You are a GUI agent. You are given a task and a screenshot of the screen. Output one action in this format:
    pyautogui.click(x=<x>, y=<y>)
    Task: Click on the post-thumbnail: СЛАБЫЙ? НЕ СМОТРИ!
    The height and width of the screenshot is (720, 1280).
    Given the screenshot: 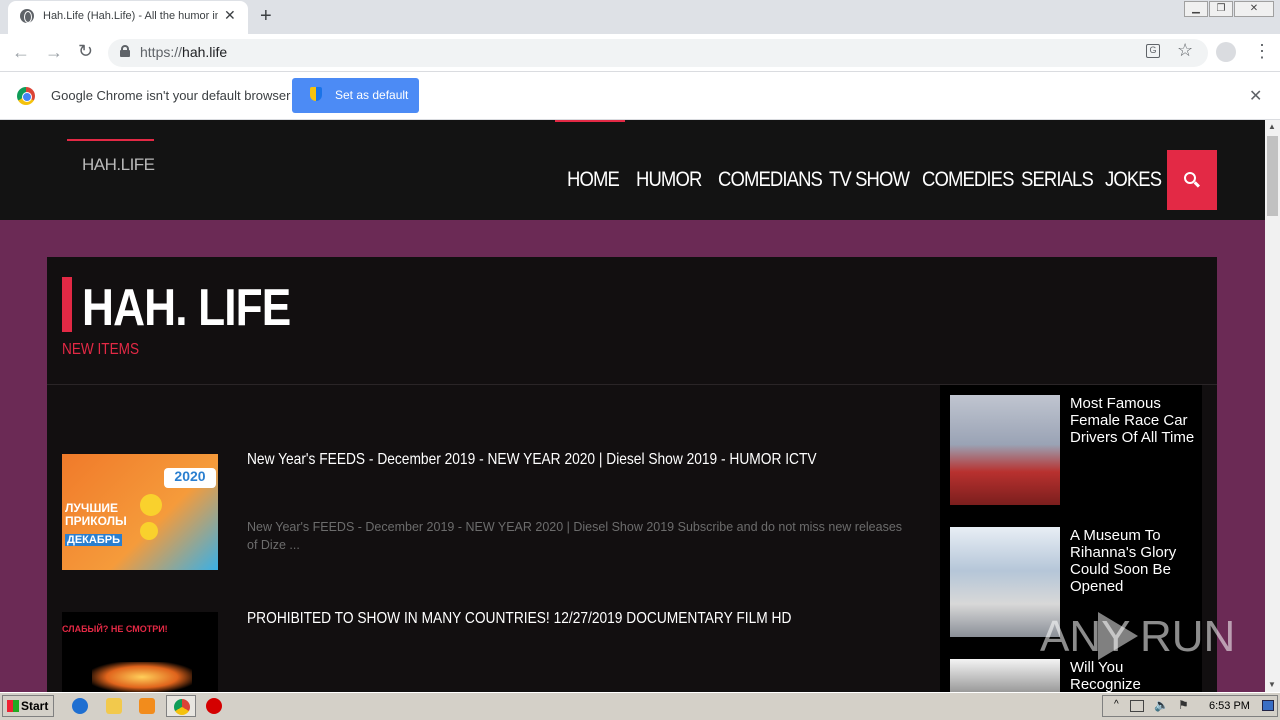 What is the action you would take?
    pyautogui.click(x=140, y=652)
    